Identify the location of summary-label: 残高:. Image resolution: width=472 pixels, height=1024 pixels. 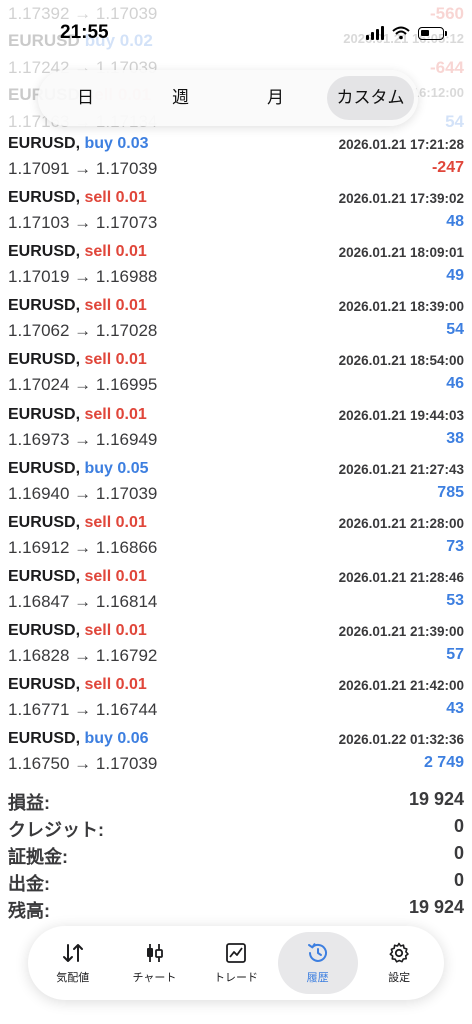
(29, 911).